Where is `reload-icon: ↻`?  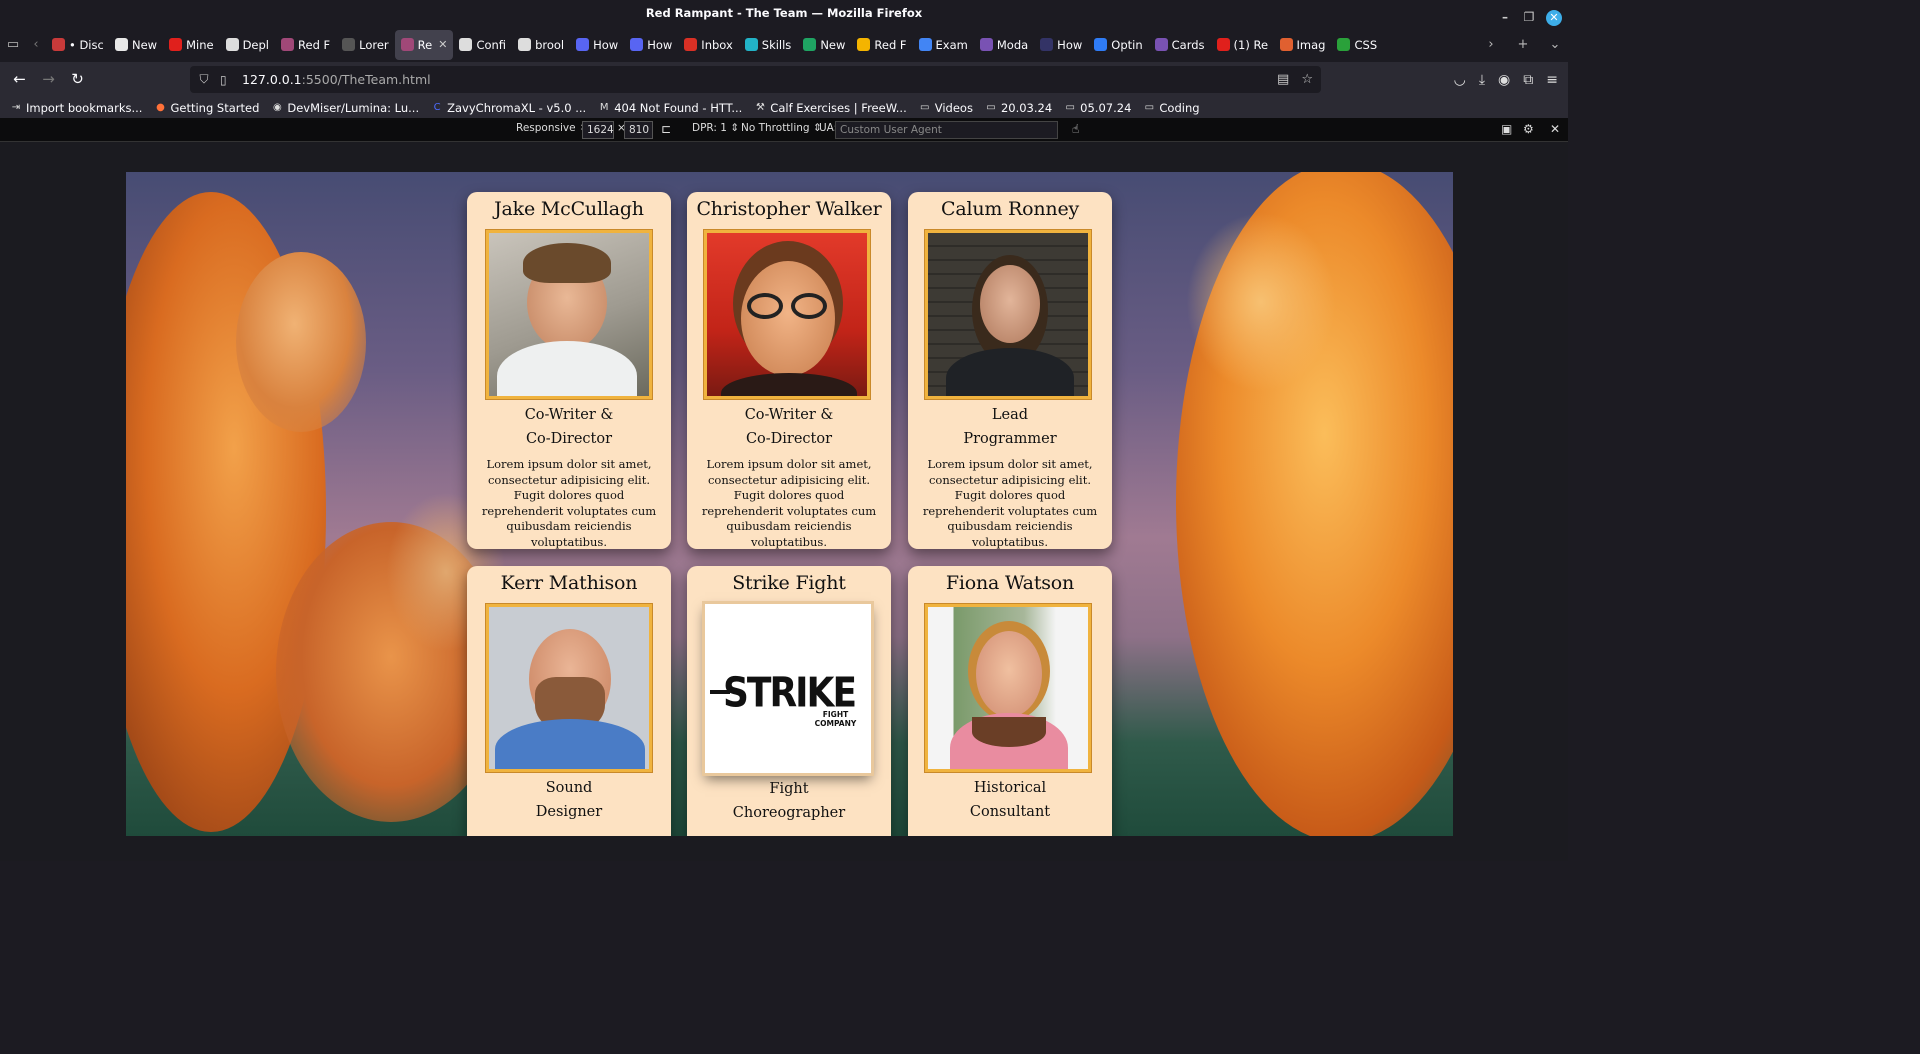
reload-icon: ↻ is located at coordinates (77, 79).